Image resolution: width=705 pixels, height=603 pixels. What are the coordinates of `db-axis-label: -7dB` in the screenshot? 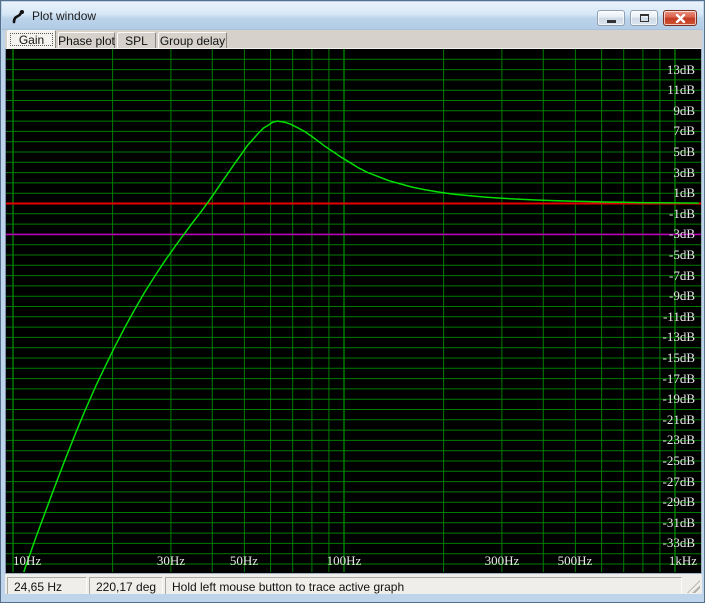 It's located at (682, 275).